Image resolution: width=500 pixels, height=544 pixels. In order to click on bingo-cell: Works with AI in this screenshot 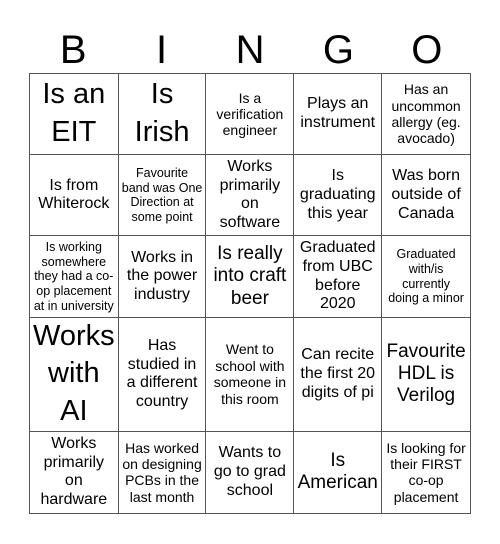, I will do `click(74, 374)`.